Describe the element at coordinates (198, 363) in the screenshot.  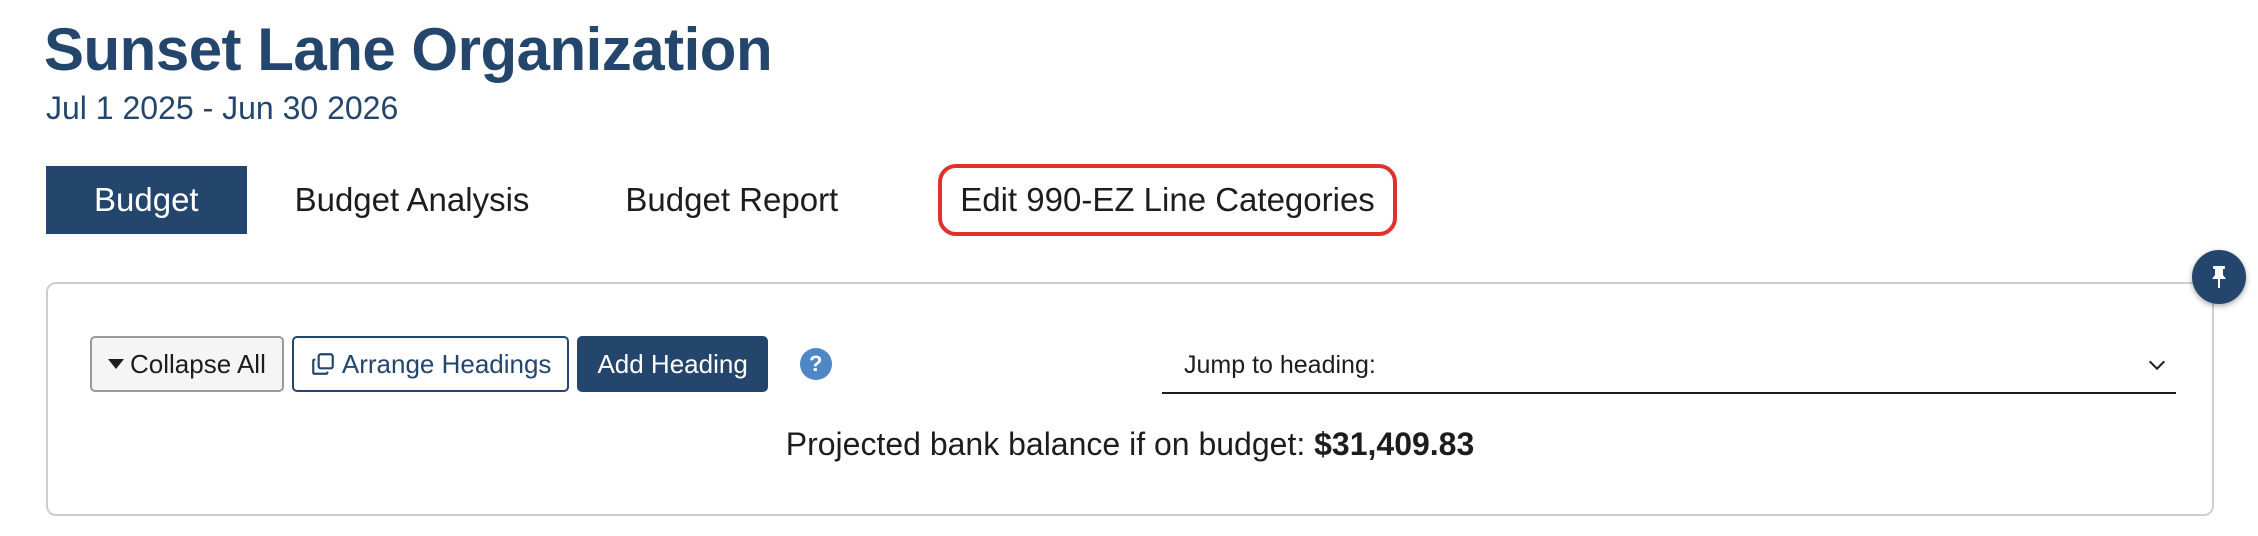
I see `collapse-all-label: Collapse All` at that location.